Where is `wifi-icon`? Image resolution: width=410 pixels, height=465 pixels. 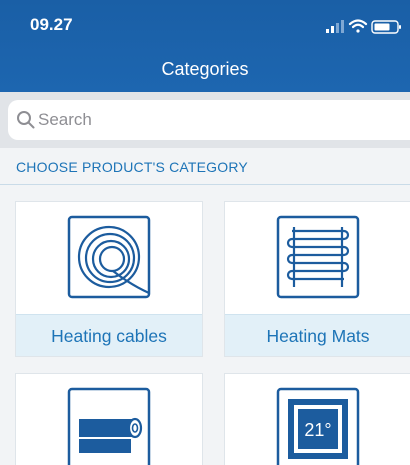
wifi-icon is located at coordinates (358, 26).